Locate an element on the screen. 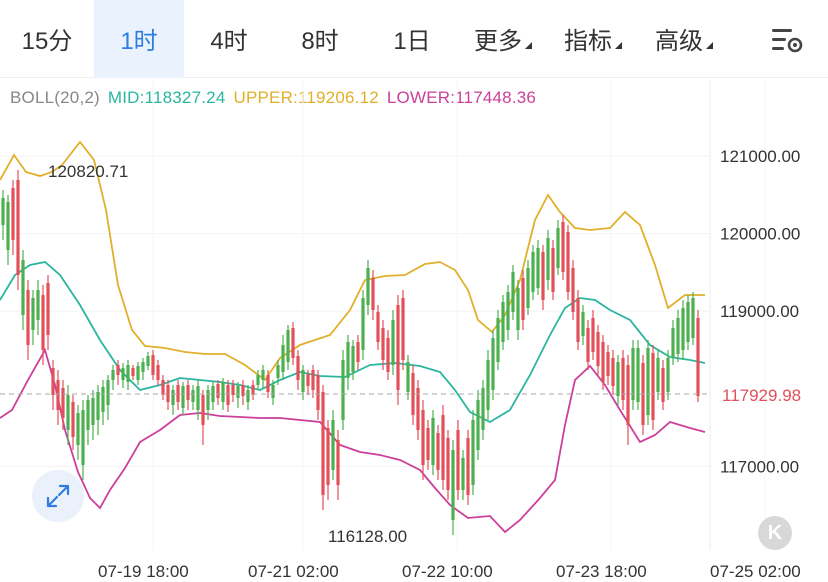 The height and width of the screenshot is (582, 828). chart-settings-icon is located at coordinates (787, 40).